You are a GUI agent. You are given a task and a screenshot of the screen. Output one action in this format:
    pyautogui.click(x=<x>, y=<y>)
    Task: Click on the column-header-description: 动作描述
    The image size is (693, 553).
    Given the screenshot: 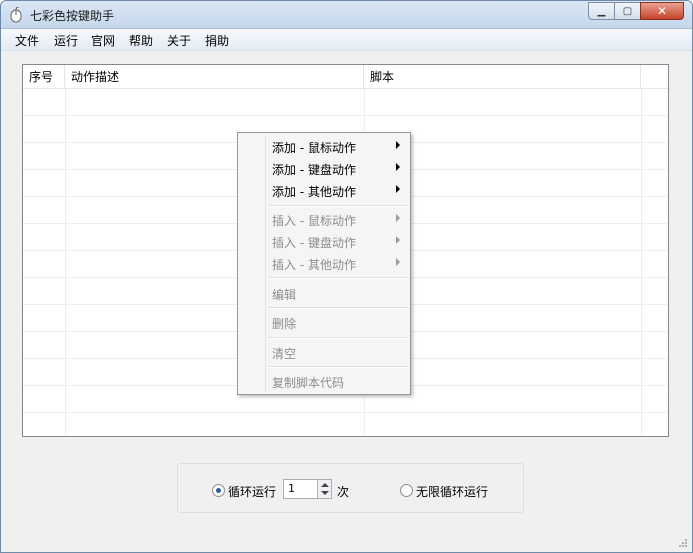 What is the action you would take?
    pyautogui.click(x=214, y=77)
    